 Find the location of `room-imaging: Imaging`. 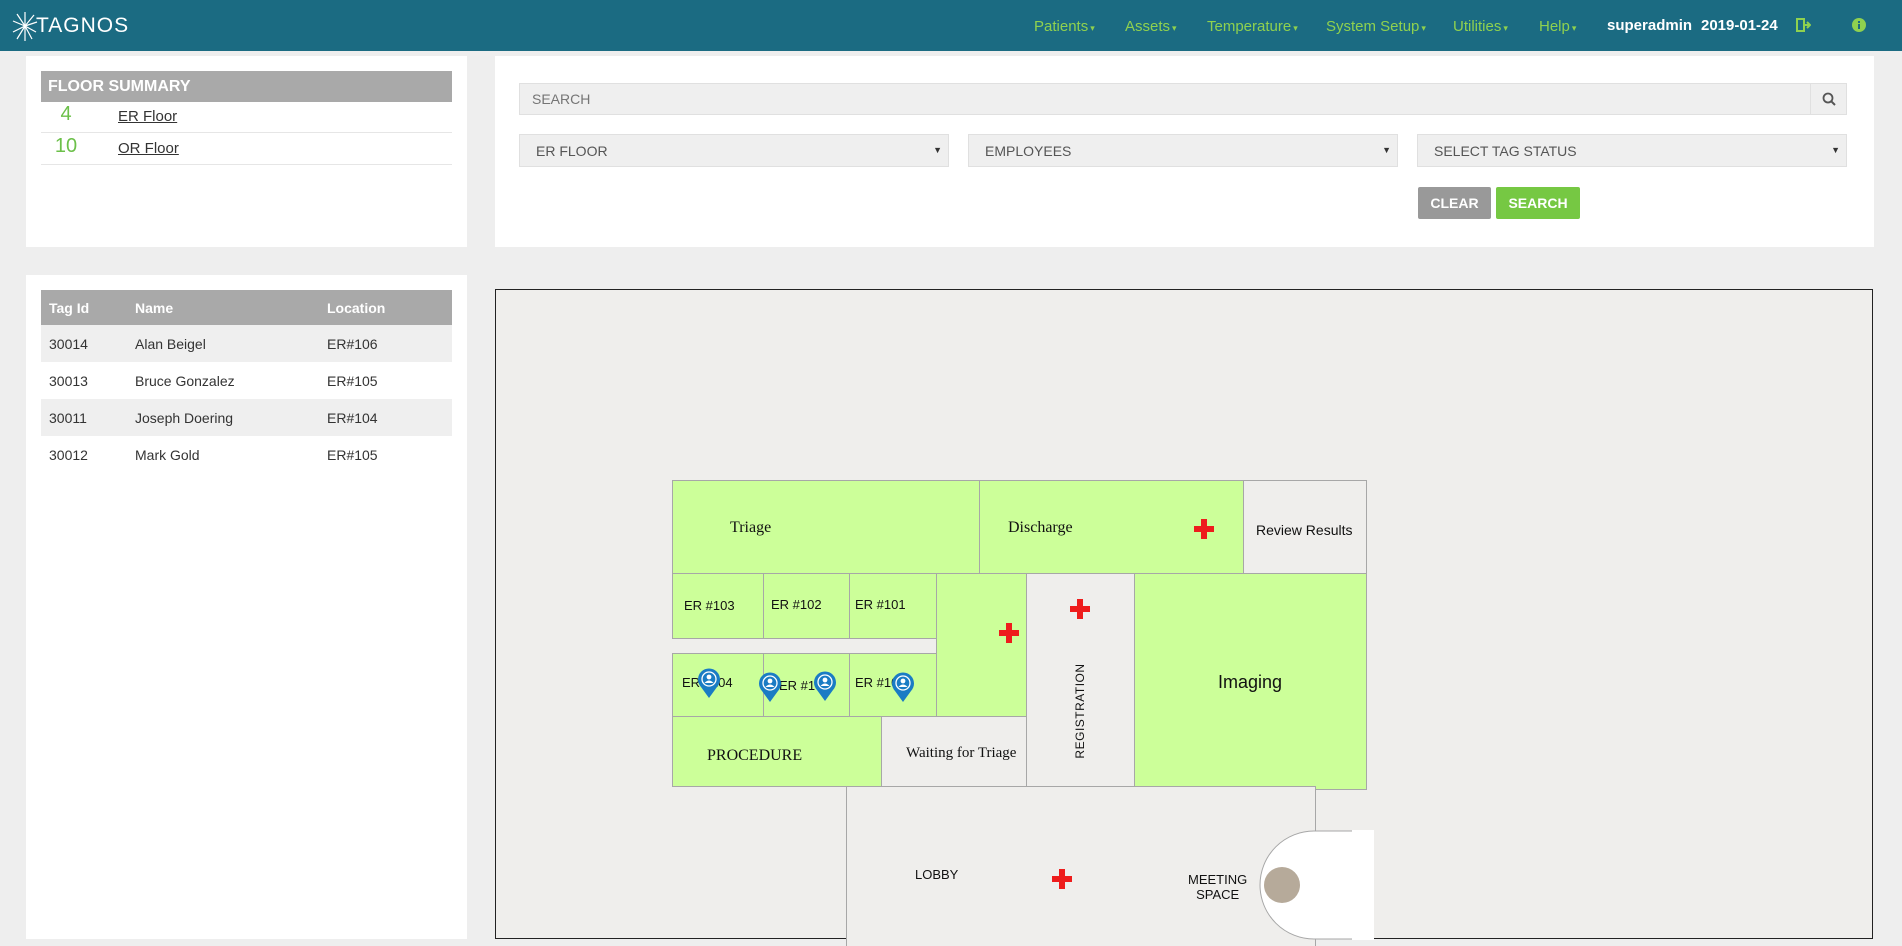

room-imaging: Imaging is located at coordinates (1250, 681).